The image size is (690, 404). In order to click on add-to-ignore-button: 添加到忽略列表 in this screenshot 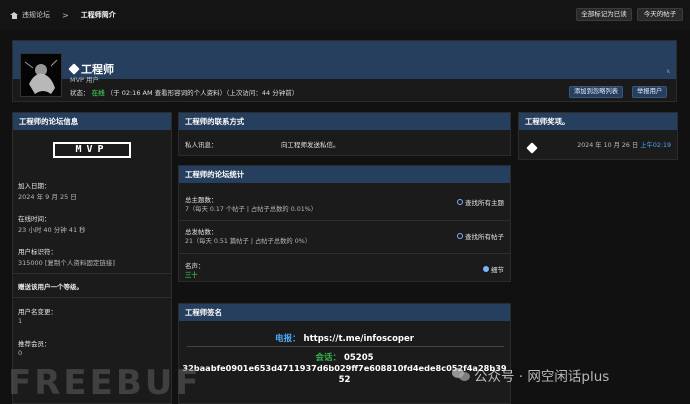, I will do `click(596, 92)`.